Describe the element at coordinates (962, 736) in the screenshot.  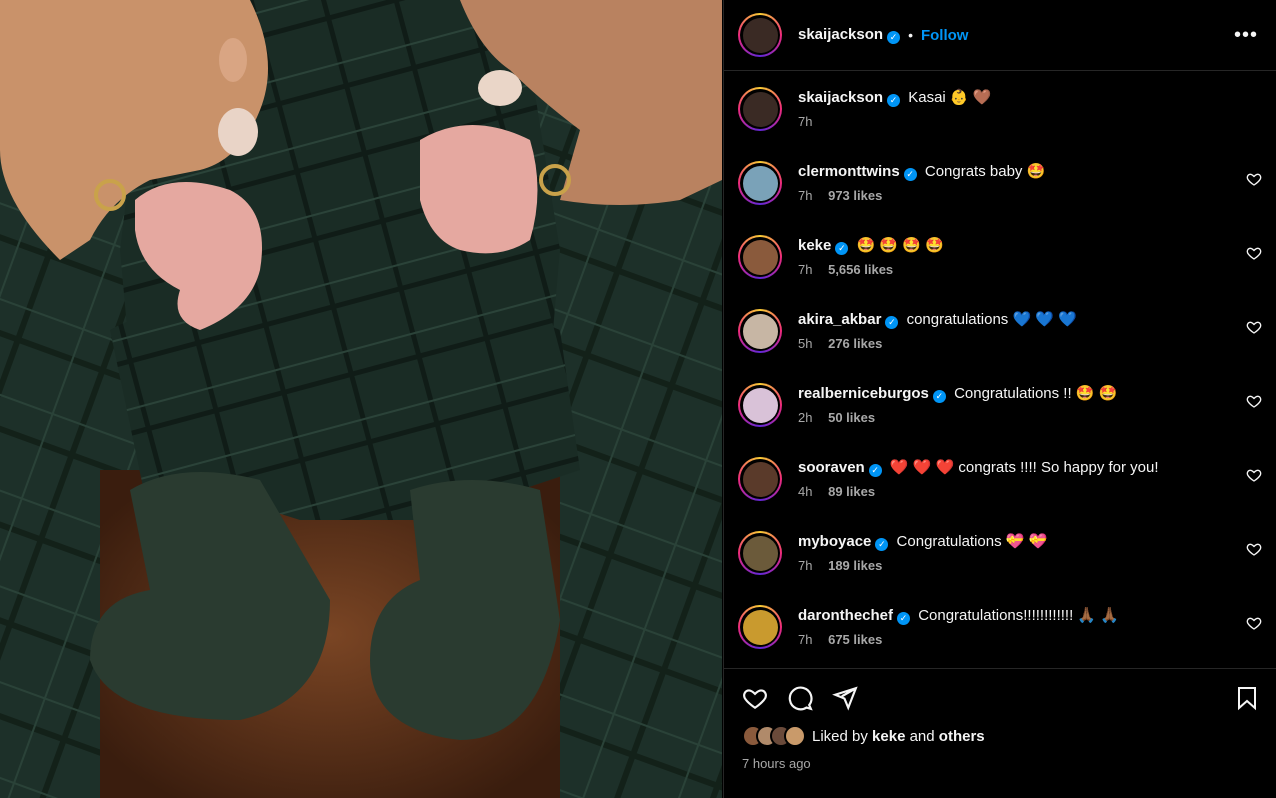
I see `liked-by-others: others` at that location.